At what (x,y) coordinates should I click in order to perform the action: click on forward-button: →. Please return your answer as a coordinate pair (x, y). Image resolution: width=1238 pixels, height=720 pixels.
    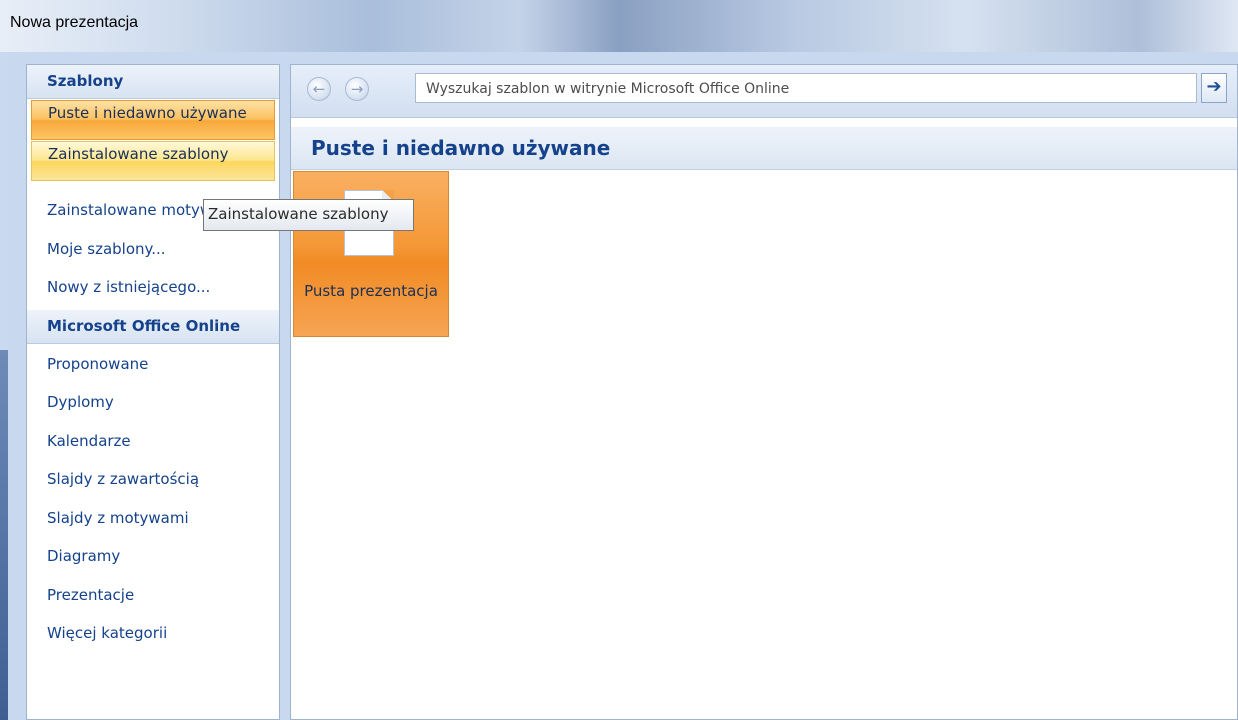
    Looking at the image, I should click on (357, 89).